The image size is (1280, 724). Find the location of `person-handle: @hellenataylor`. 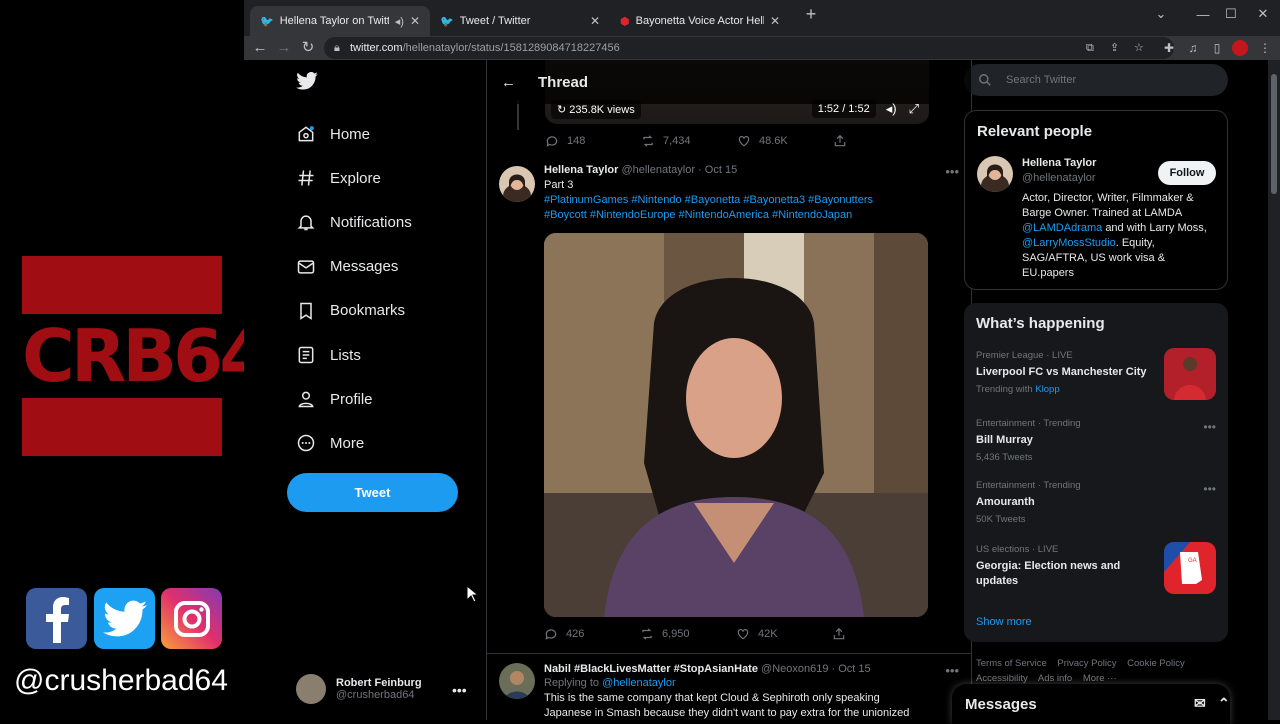

person-handle: @hellenataylor is located at coordinates (1059, 178).